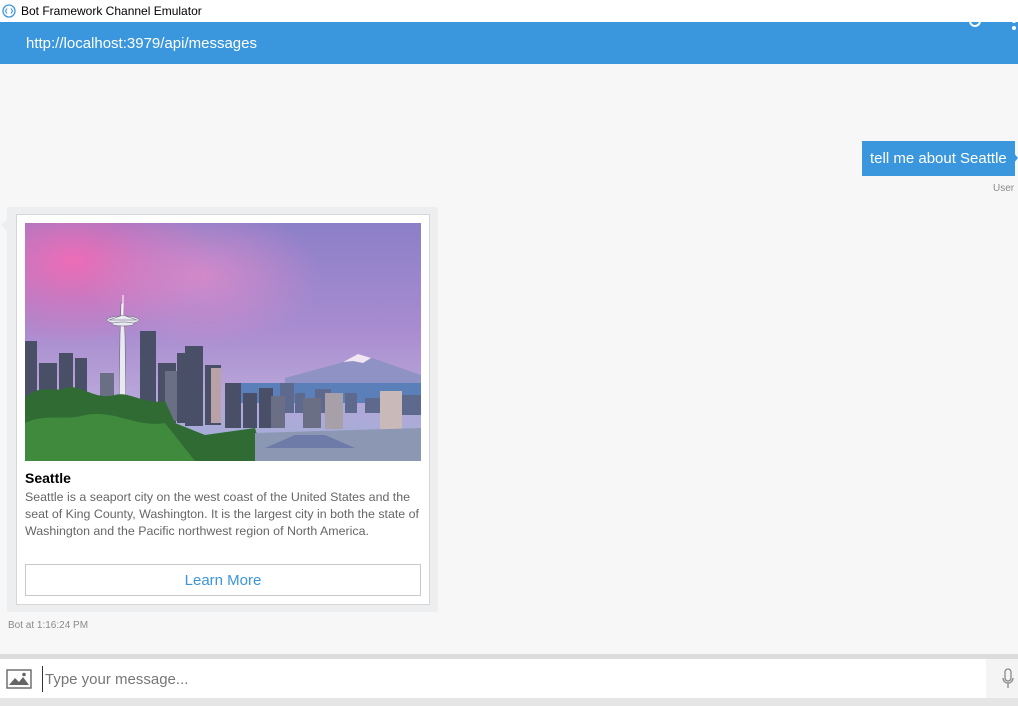  Describe the element at coordinates (509, 11) in the screenshot. I see `window-title-bar: Bot Framework Channel Emulator` at that location.